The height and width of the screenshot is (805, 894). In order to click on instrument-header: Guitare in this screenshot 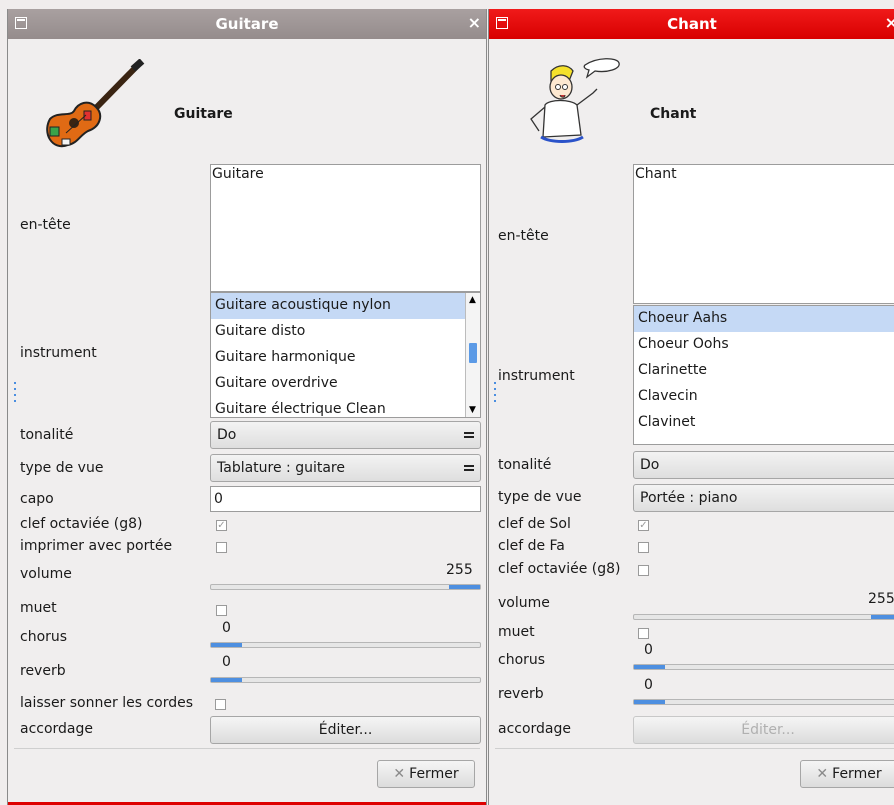, I will do `click(203, 114)`.